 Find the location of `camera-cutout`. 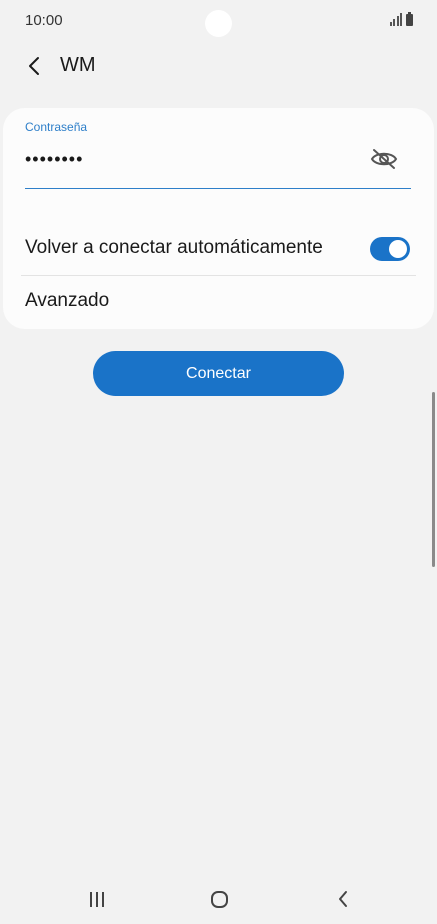

camera-cutout is located at coordinates (218, 23).